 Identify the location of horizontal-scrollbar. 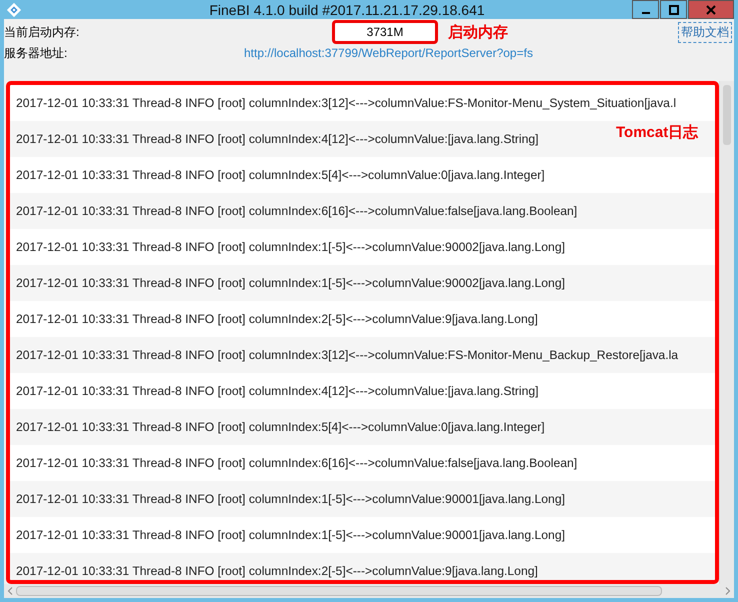
(369, 591).